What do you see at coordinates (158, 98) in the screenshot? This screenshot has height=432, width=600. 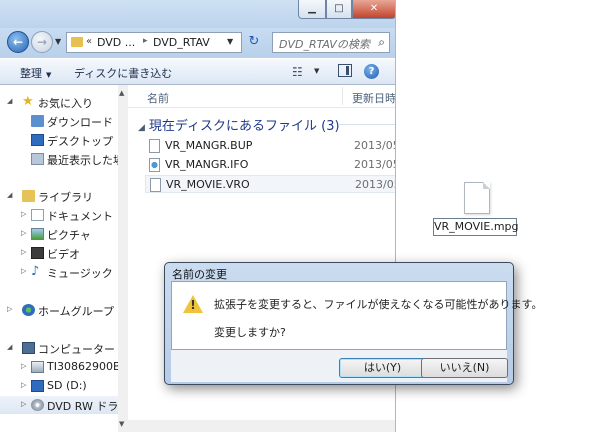 I see `column-name-header: 名前` at bounding box center [158, 98].